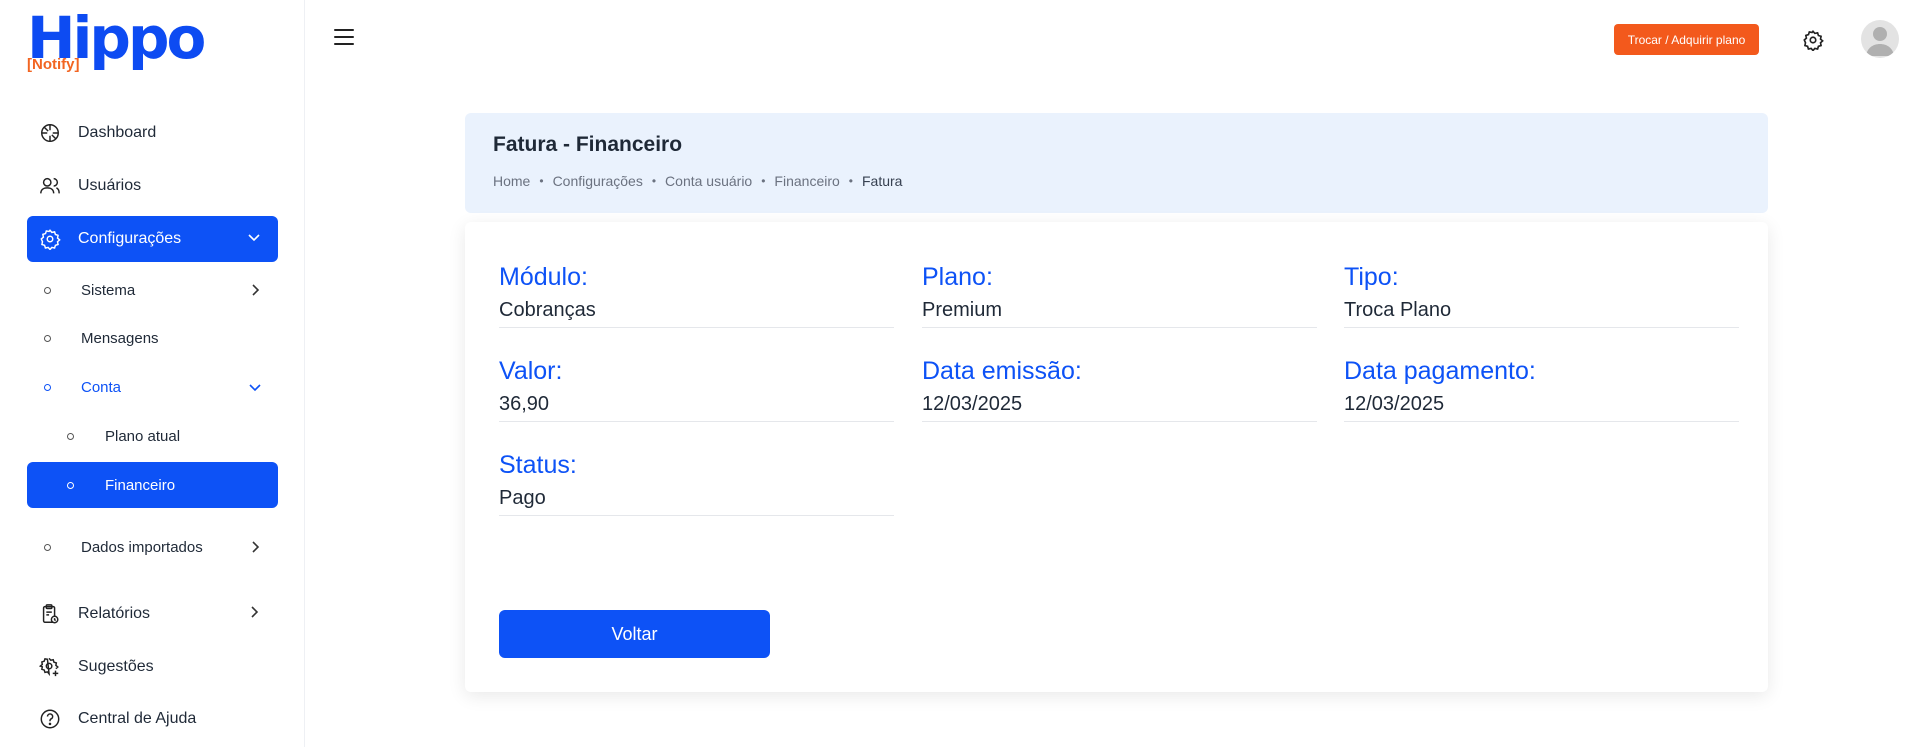 This screenshot has width=1918, height=747. Describe the element at coordinates (1686, 39) in the screenshot. I see `change-plan-button: Trocar / Adquirir plano` at that location.